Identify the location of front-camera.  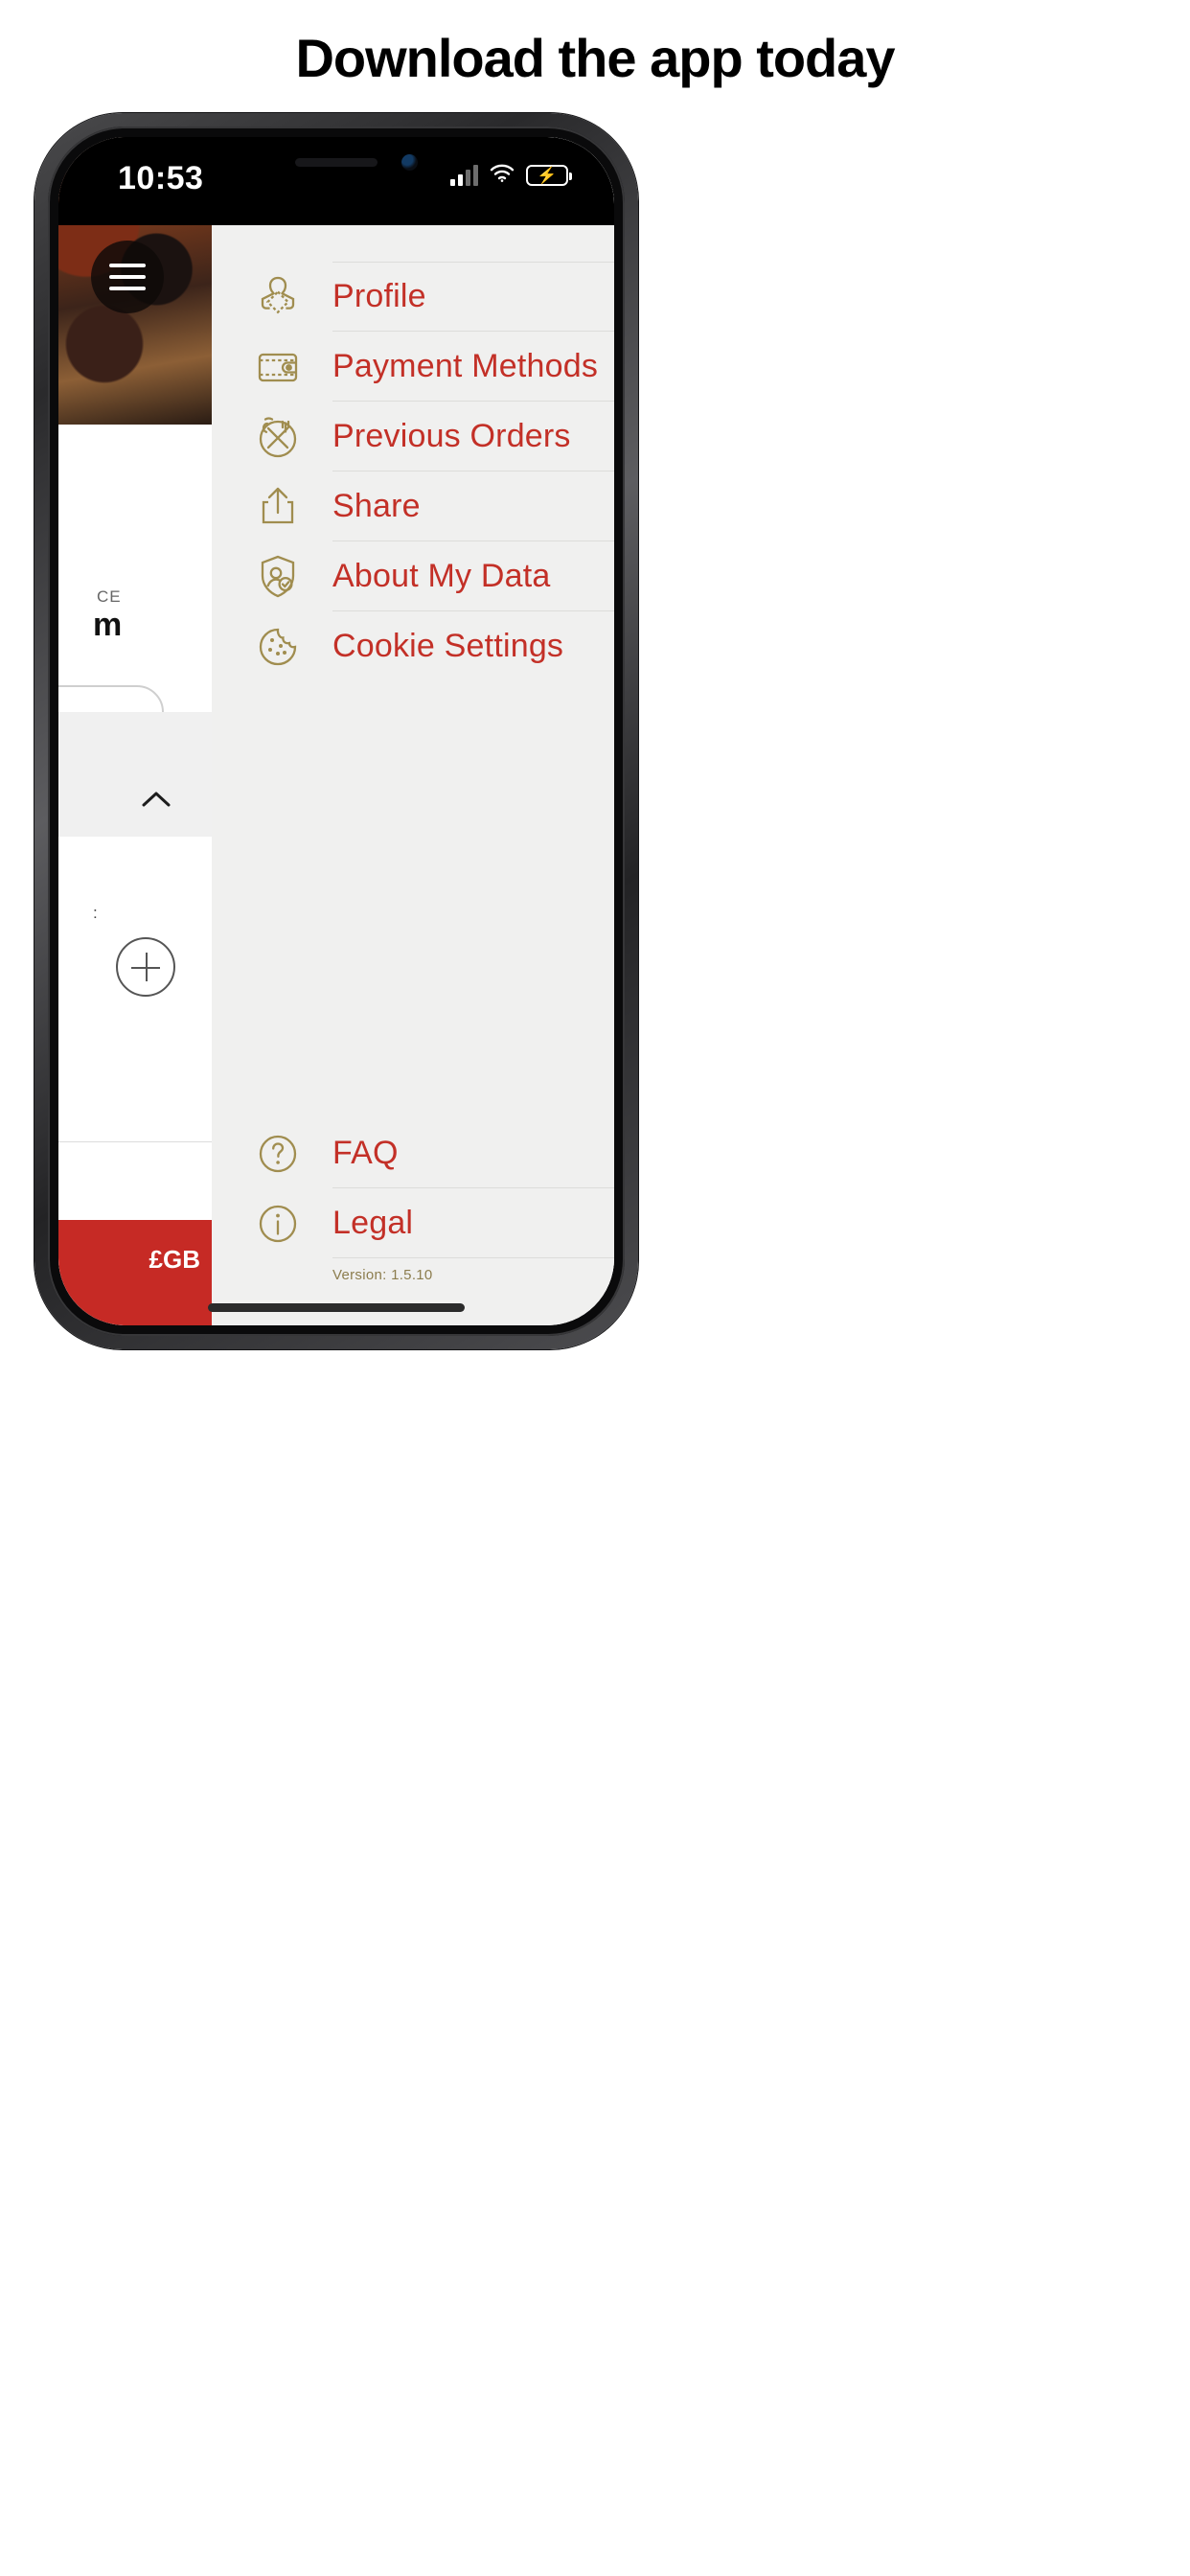
(410, 162).